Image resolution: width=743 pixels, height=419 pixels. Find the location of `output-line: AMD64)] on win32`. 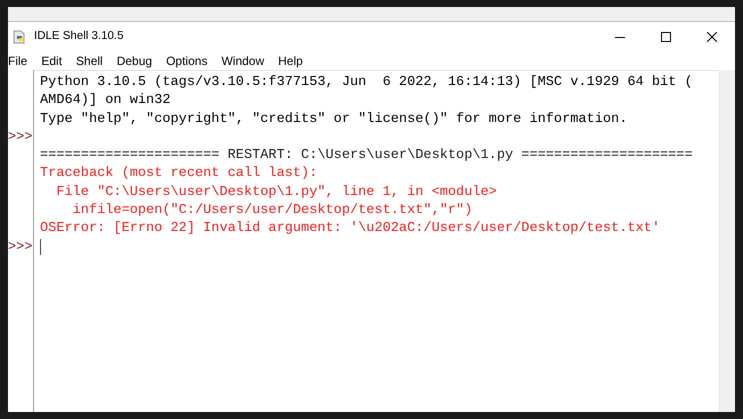

output-line: AMD64)] on win32 is located at coordinates (105, 100).